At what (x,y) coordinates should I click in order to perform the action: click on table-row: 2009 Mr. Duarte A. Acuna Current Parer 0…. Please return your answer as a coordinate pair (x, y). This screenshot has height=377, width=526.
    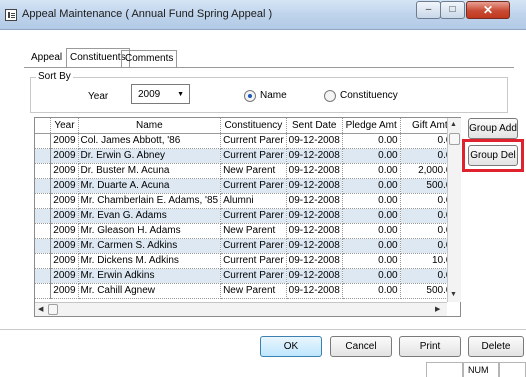
    Looking at the image, I should click on (248, 186).